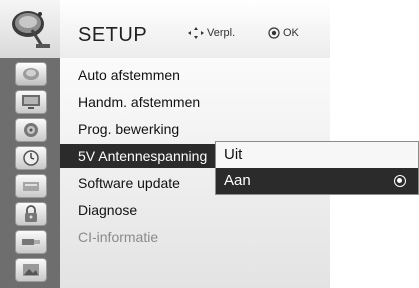 This screenshot has width=419, height=288. I want to click on move-hint-label: Verpl., so click(221, 33).